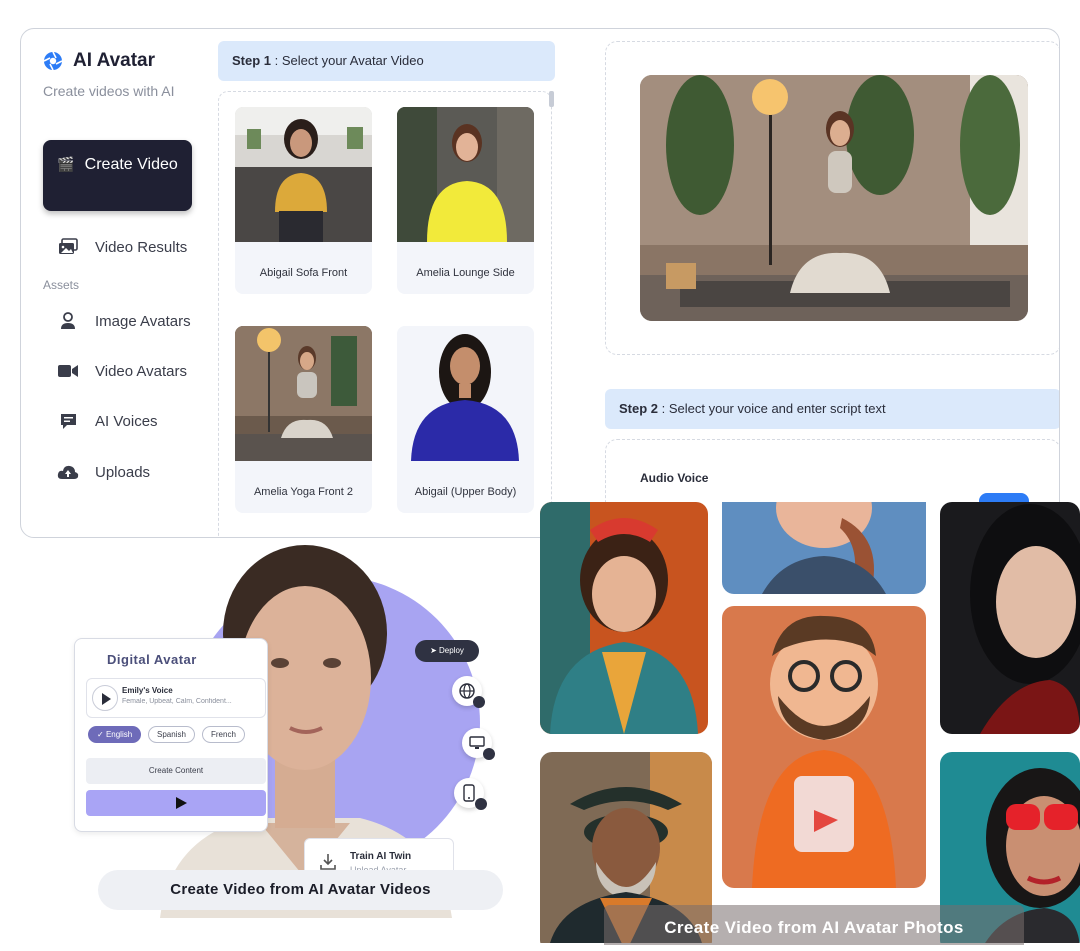 Image resolution: width=1080 pixels, height=951 pixels. Describe the element at coordinates (141, 371) in the screenshot. I see `nav-video-avatars-label: Video Avatars` at that location.